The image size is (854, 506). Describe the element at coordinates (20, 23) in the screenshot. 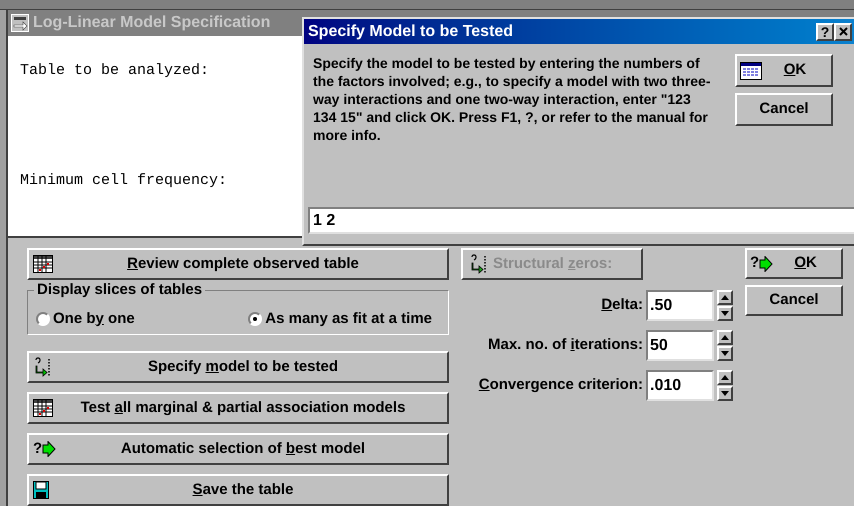

I see `app-icon` at that location.